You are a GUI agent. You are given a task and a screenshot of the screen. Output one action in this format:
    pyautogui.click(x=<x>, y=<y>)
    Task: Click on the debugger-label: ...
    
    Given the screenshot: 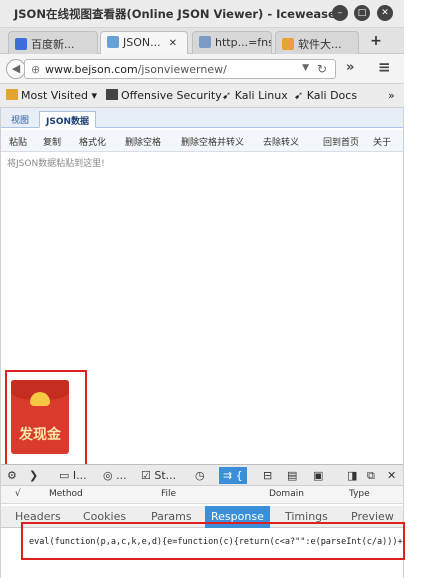 What is the action you would take?
    pyautogui.click(x=121, y=475)
    